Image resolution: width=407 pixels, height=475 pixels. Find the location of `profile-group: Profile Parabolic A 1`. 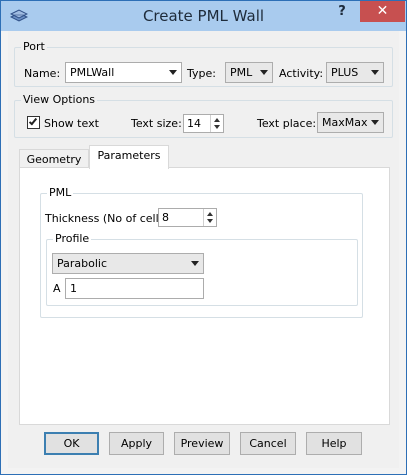

profile-group: Profile Parabolic A 1 is located at coordinates (202, 269).